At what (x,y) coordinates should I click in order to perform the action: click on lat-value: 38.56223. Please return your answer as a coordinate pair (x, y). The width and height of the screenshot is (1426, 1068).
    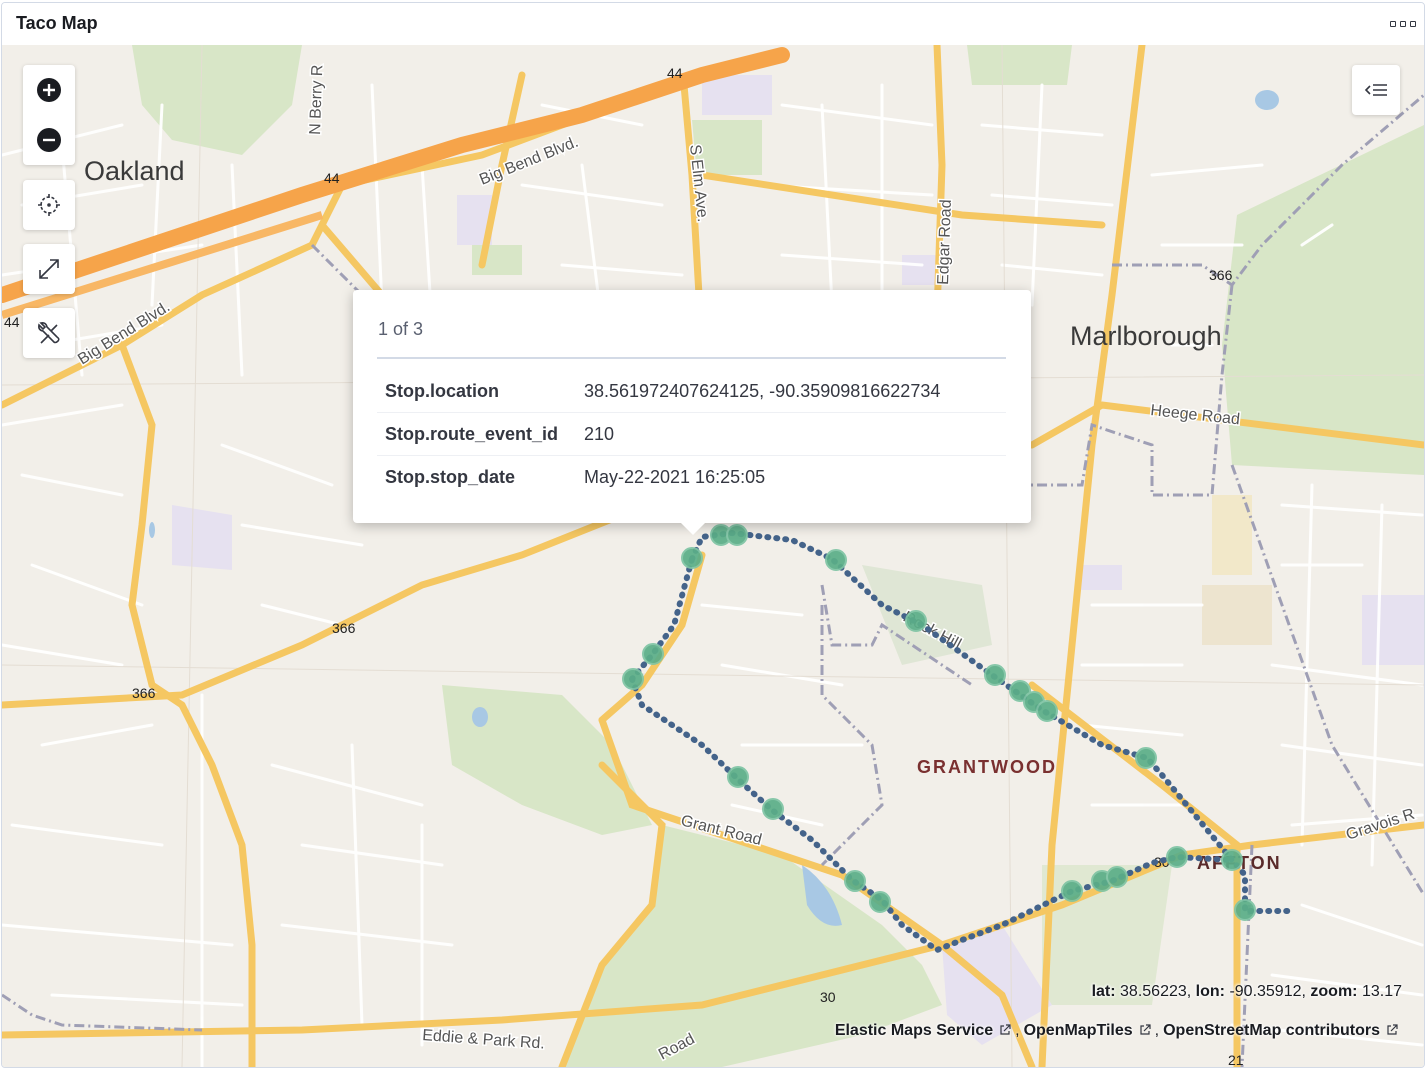
    Looking at the image, I should click on (1153, 991).